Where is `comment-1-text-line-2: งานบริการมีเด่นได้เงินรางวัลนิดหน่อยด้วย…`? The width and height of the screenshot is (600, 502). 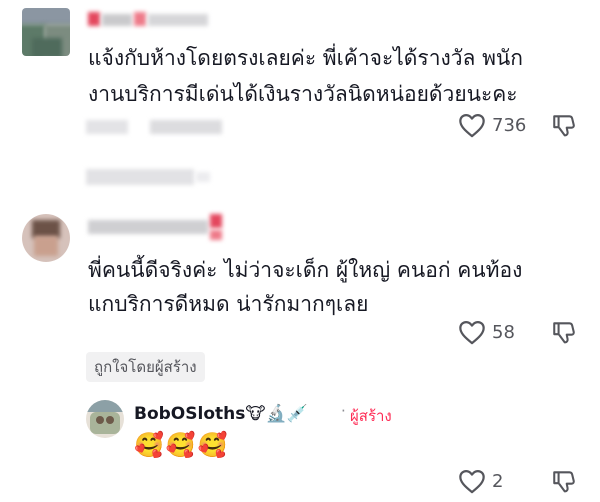 comment-1-text-line-2: งานบริการมีเด่นได้เงินรางวัลนิดหน่อยด้วย… is located at coordinates (303, 94).